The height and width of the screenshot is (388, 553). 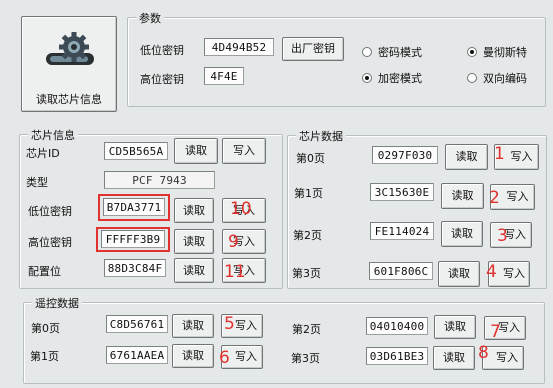 I want to click on chip-low-key-read-button: 读取, so click(x=194, y=210).